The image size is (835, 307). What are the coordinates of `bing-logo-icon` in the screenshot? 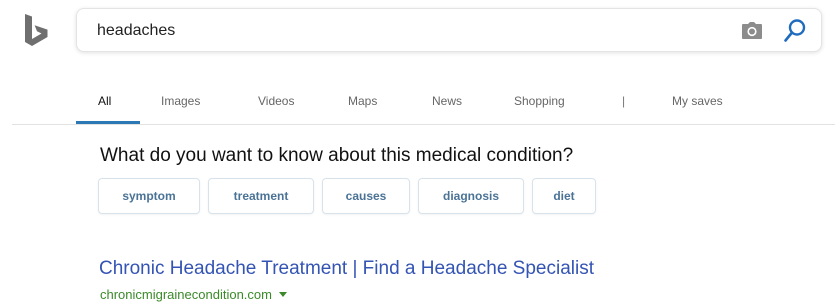 It's located at (36, 30).